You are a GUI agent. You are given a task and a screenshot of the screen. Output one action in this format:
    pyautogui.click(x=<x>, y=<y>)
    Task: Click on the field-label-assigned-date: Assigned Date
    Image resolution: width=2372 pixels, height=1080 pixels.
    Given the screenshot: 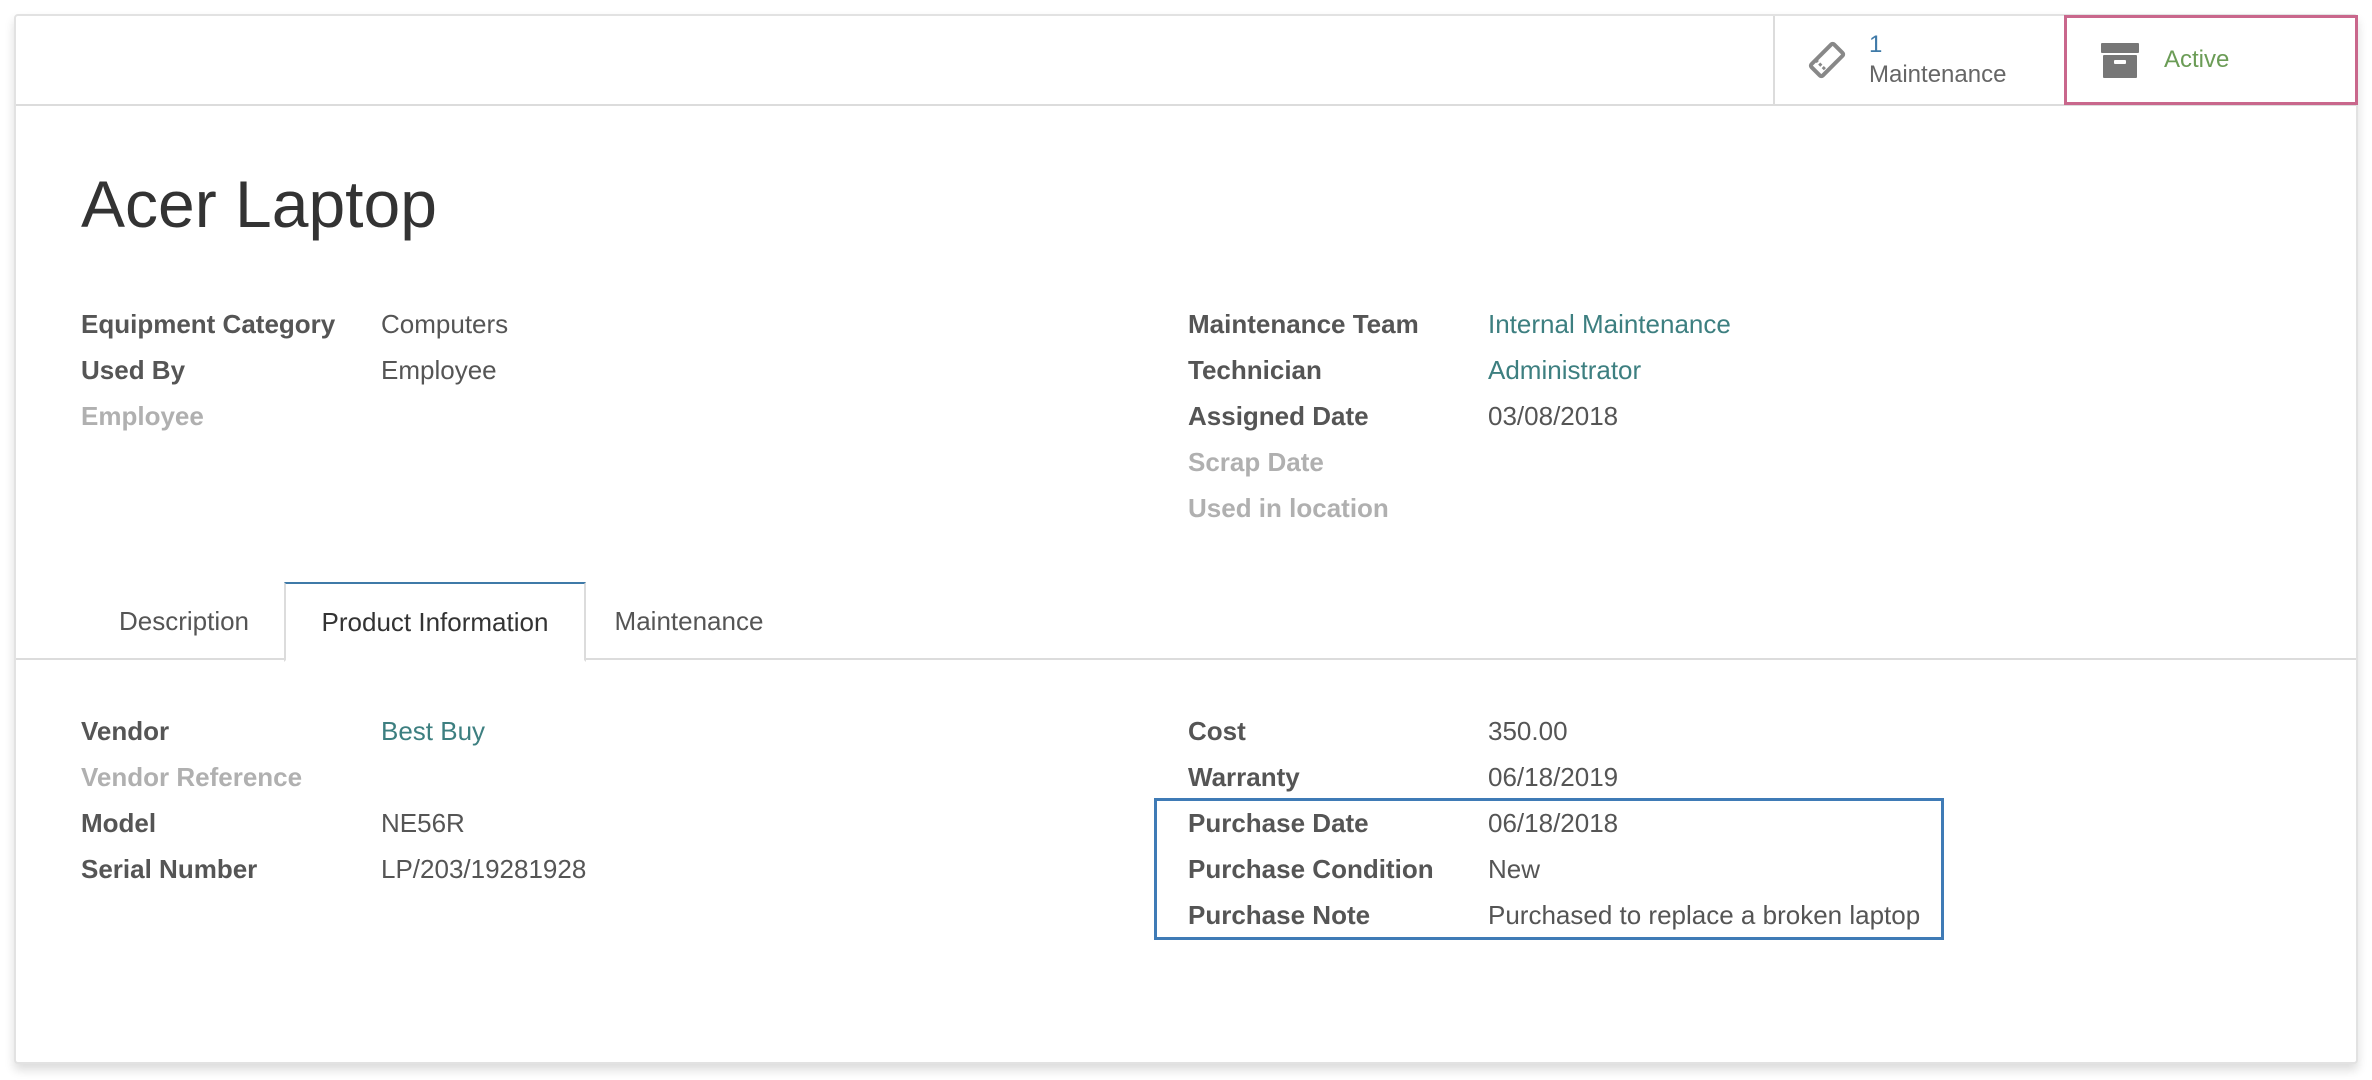 What is the action you would take?
    pyautogui.click(x=1278, y=415)
    